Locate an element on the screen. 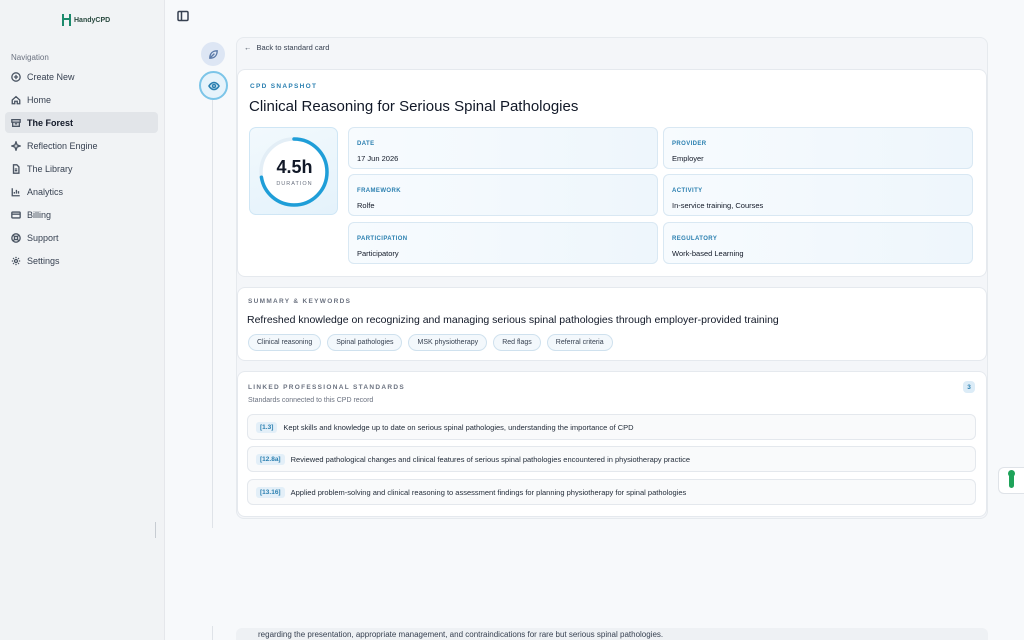 This screenshot has width=1024, height=640. participation-field: PARTICIPATION Participatory is located at coordinates (503, 243).